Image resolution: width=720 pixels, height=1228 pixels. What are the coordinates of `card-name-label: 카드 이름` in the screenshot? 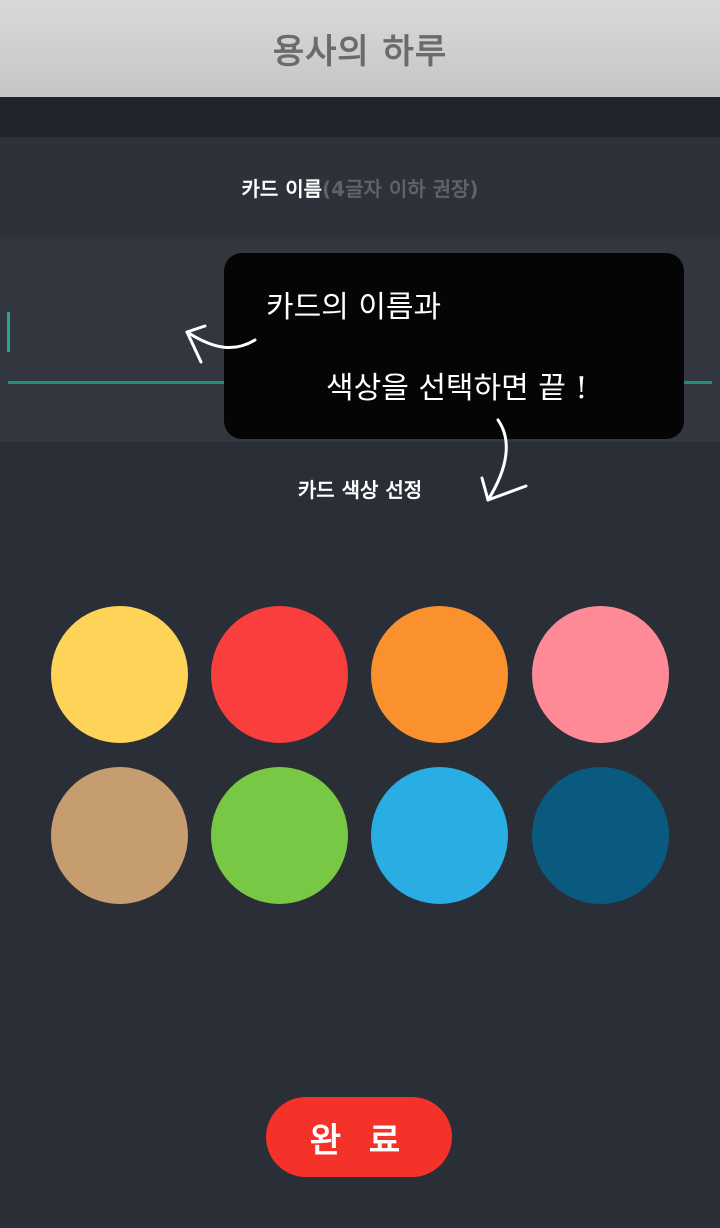 It's located at (282, 188).